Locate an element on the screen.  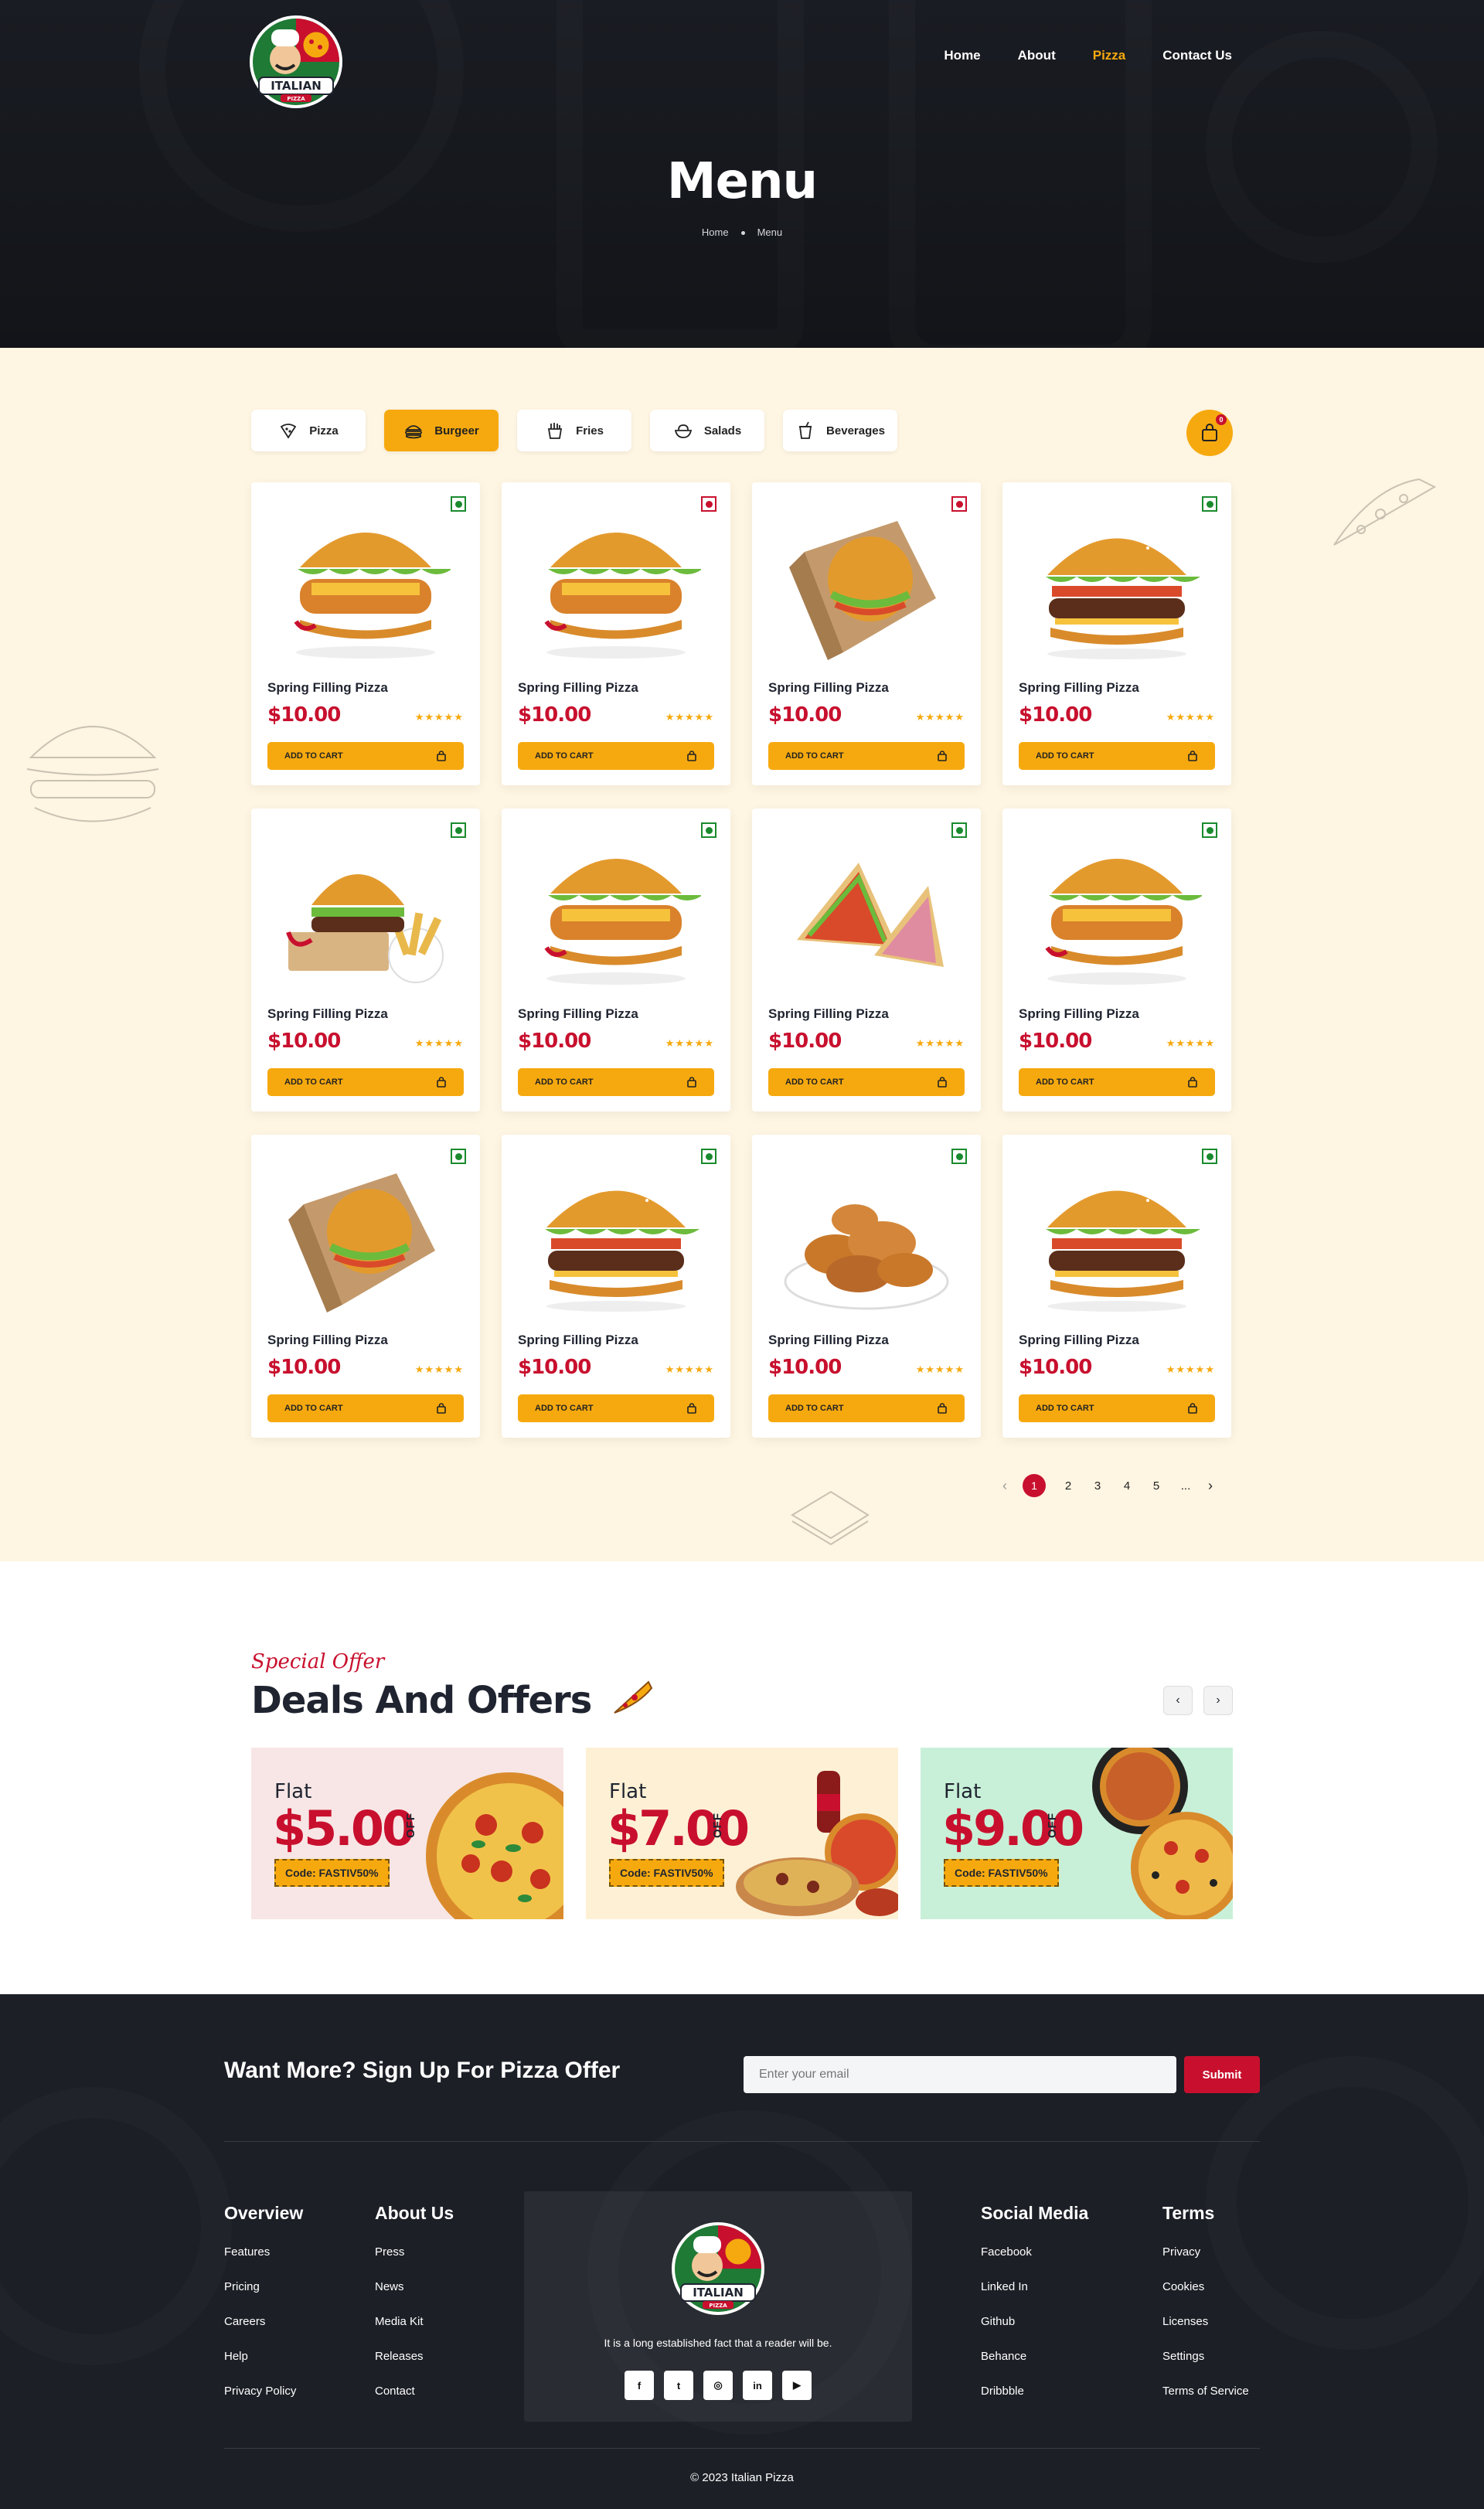
nav-pizza: Pizza is located at coordinates (1109, 55).